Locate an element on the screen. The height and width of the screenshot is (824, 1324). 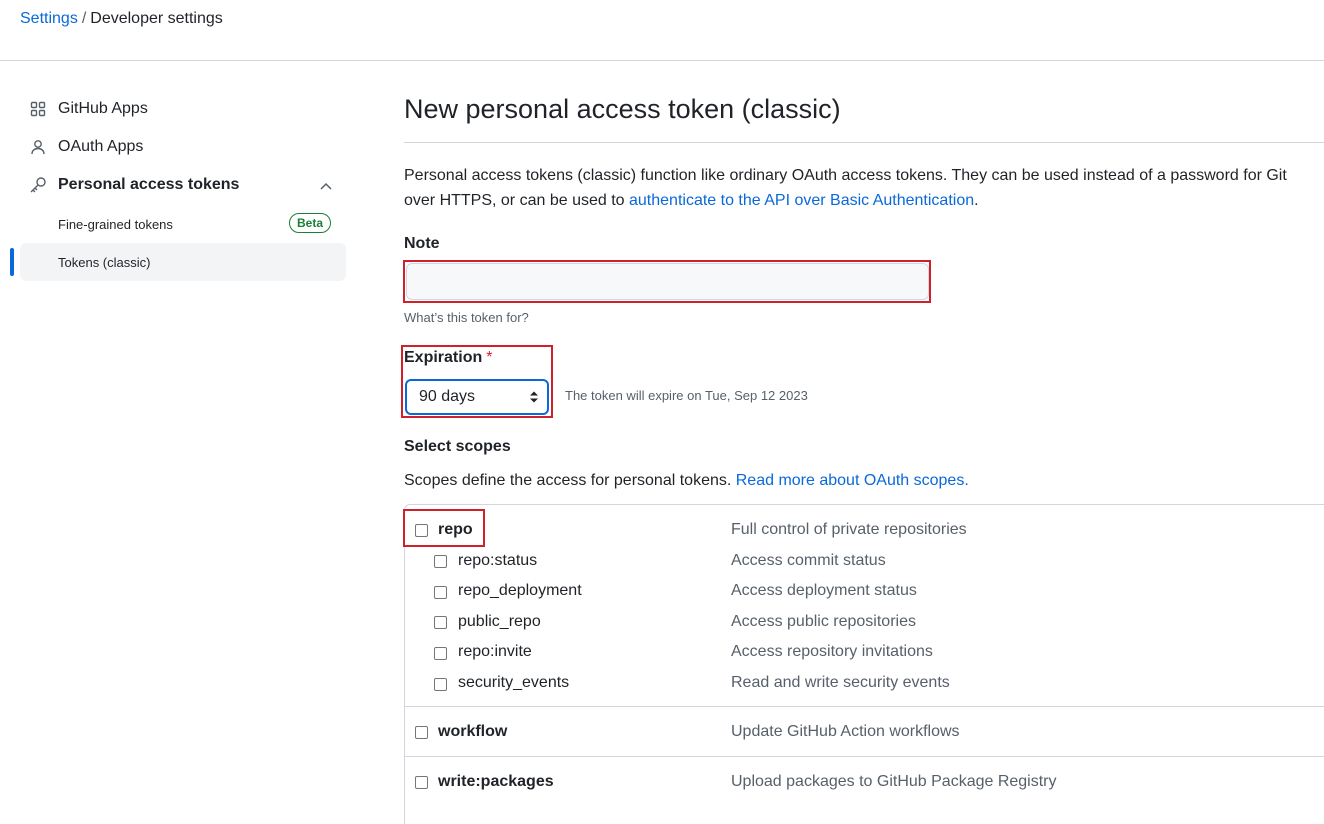
chevron-up-icon is located at coordinates (326, 187).